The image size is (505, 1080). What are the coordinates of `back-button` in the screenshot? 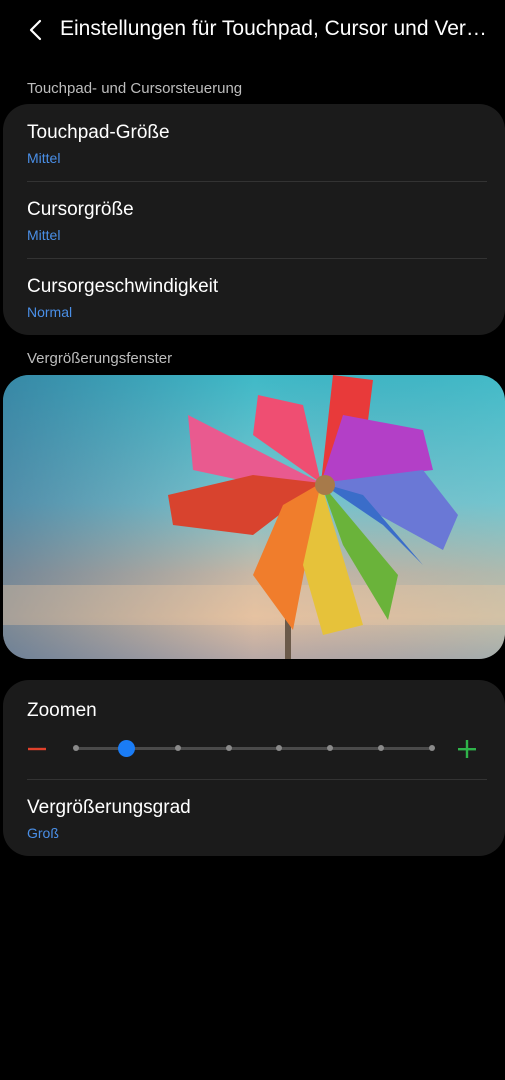 It's located at (36, 30).